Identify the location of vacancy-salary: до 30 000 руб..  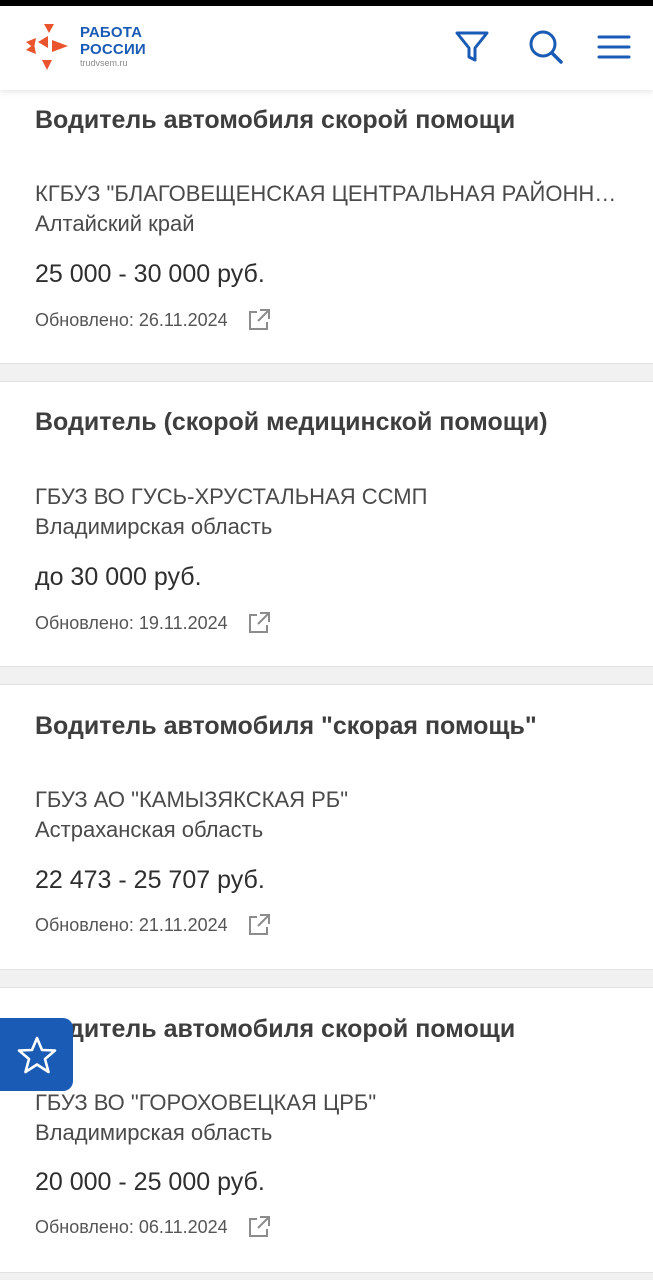
(118, 577).